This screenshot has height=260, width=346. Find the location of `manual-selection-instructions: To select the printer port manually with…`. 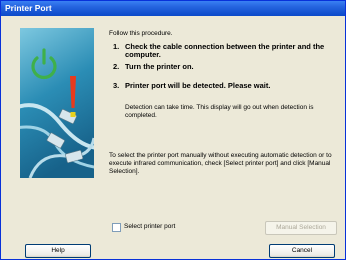

manual-selection-instructions: To select the printer port manually with… is located at coordinates (220, 163).